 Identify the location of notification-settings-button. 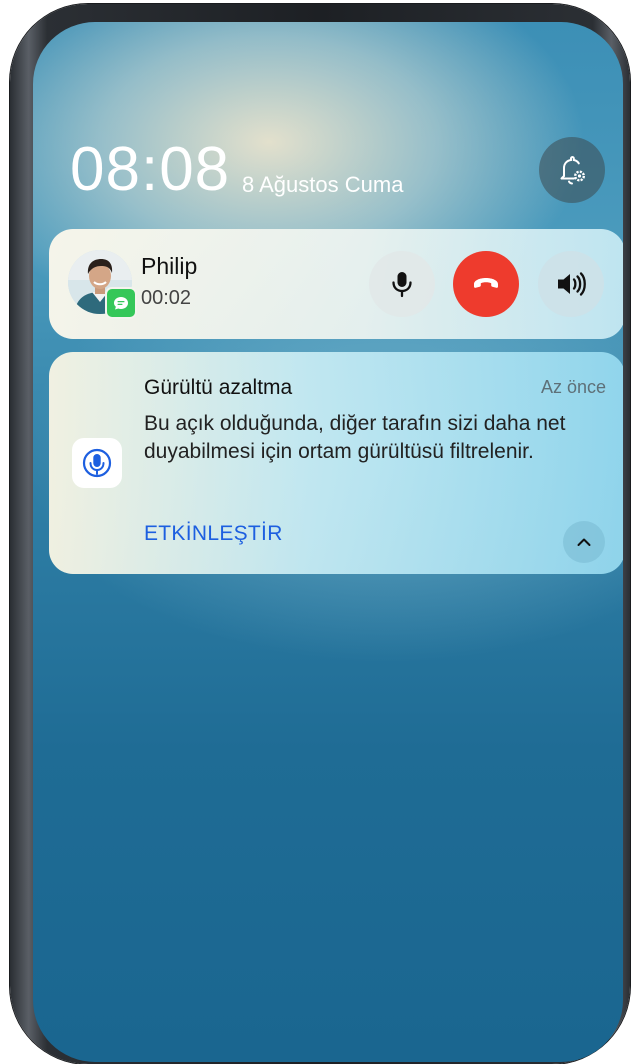
(572, 170).